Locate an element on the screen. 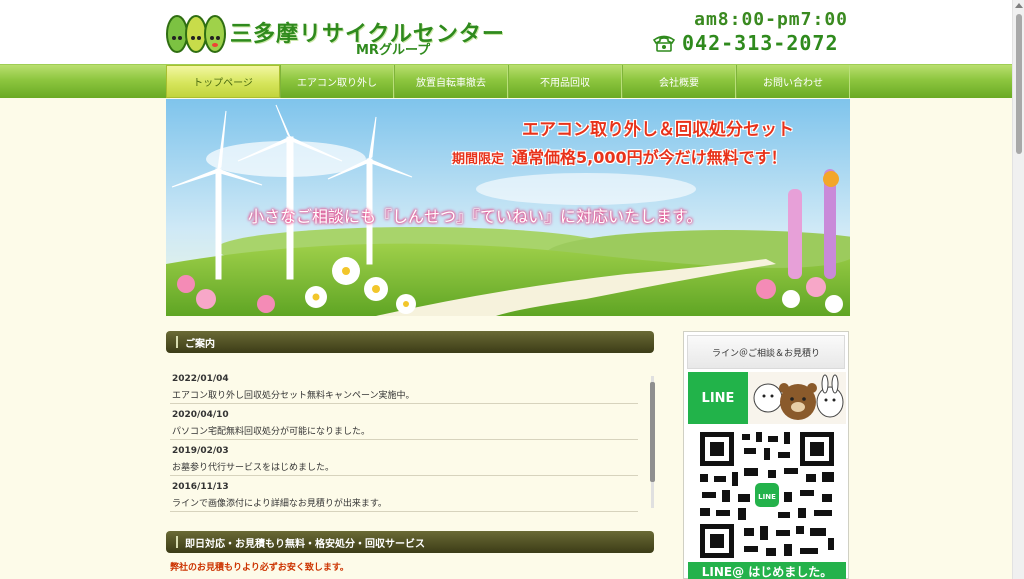 The image size is (1024, 579). list-item: 2020/04/10 パソコン宅配無料回収処分が可能になりました。 is located at coordinates (404, 422).